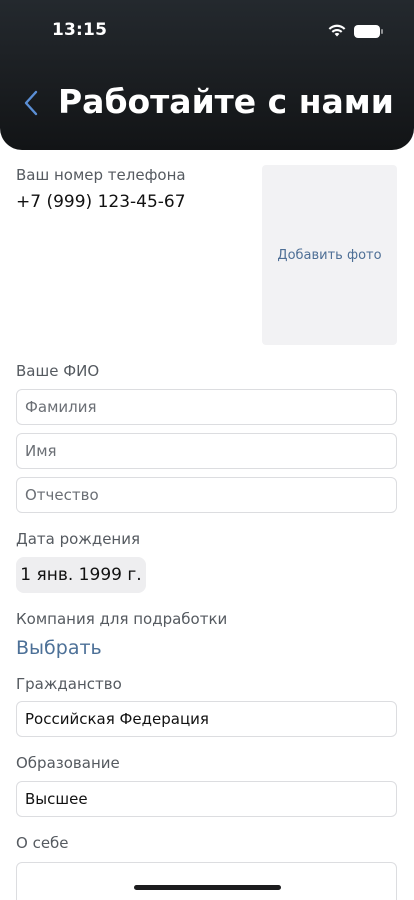 The image size is (414, 900). What do you see at coordinates (206, 495) in the screenshot?
I see `patronymic-input` at bounding box center [206, 495].